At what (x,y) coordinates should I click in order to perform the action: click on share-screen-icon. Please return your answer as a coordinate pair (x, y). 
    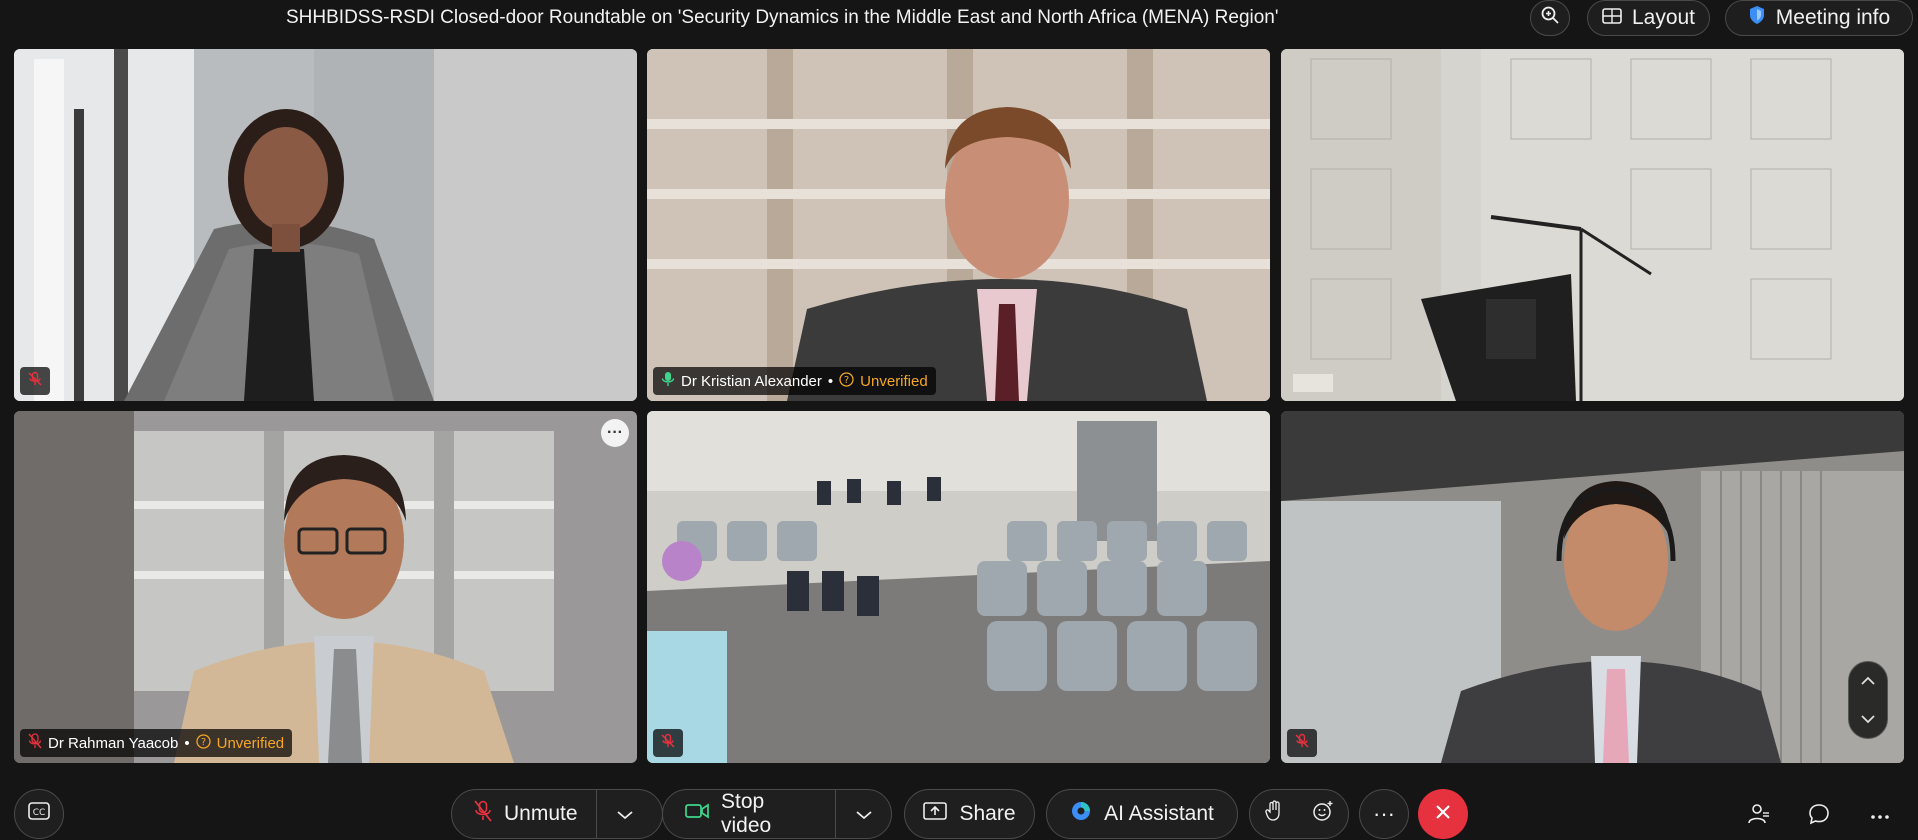
    Looking at the image, I should click on (935, 814).